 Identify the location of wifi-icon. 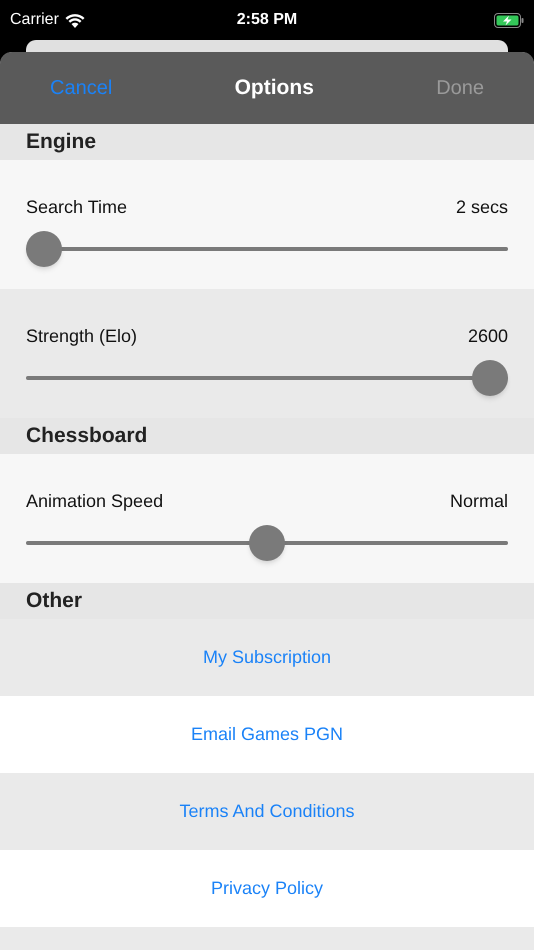
(74, 20).